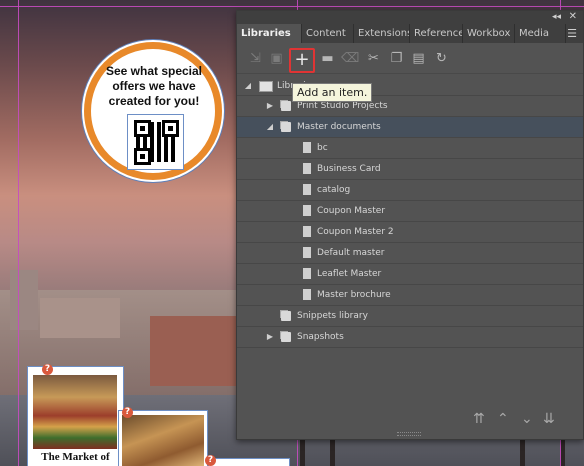 Image resolution: width=584 pixels, height=466 pixels. Describe the element at coordinates (327, 58) in the screenshot. I see `folder-icon: ▬` at that location.